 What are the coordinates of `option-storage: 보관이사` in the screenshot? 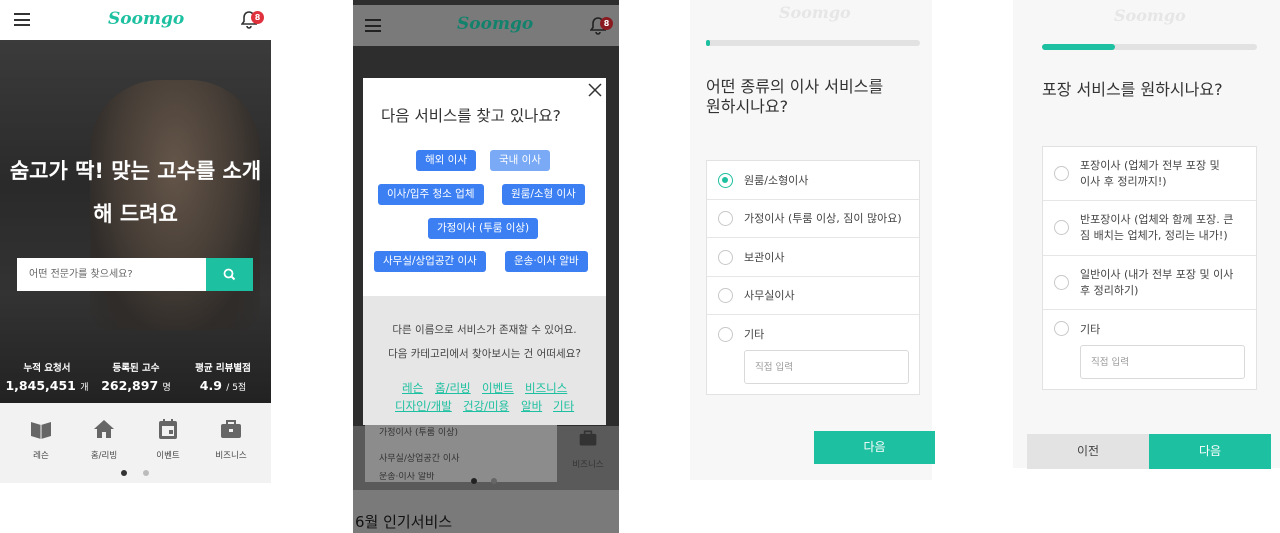 It's located at (813, 257).